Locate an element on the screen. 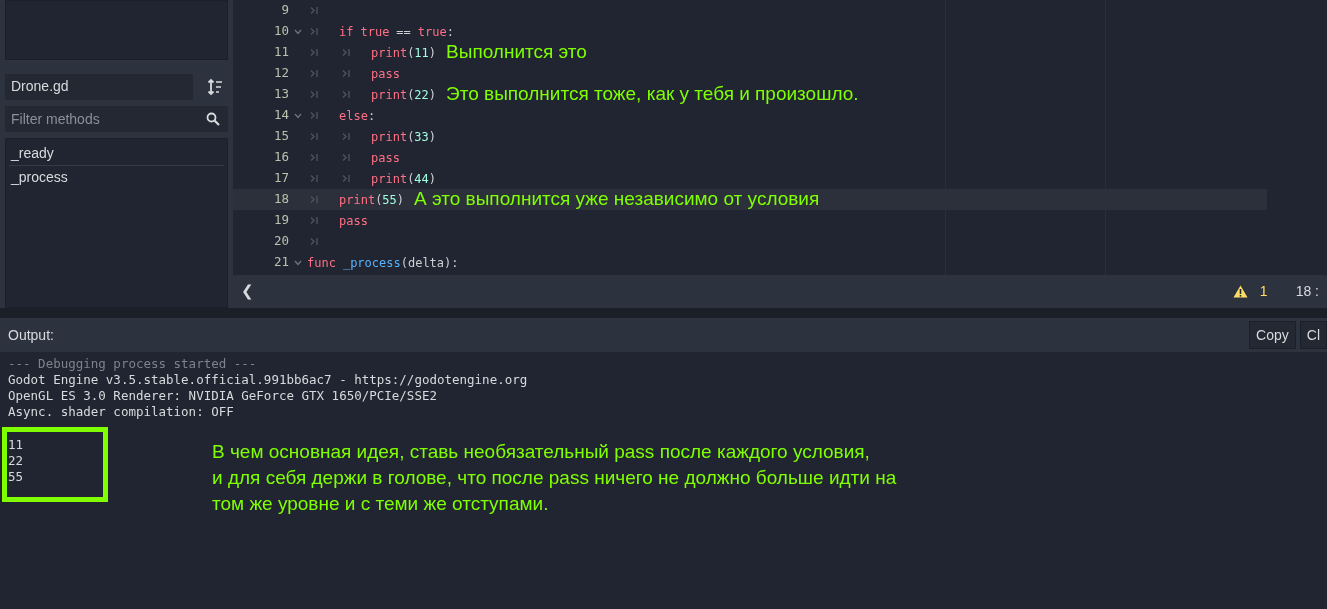 Image resolution: width=1327 pixels, height=609 pixels. code-number: 11 is located at coordinates (421, 53).